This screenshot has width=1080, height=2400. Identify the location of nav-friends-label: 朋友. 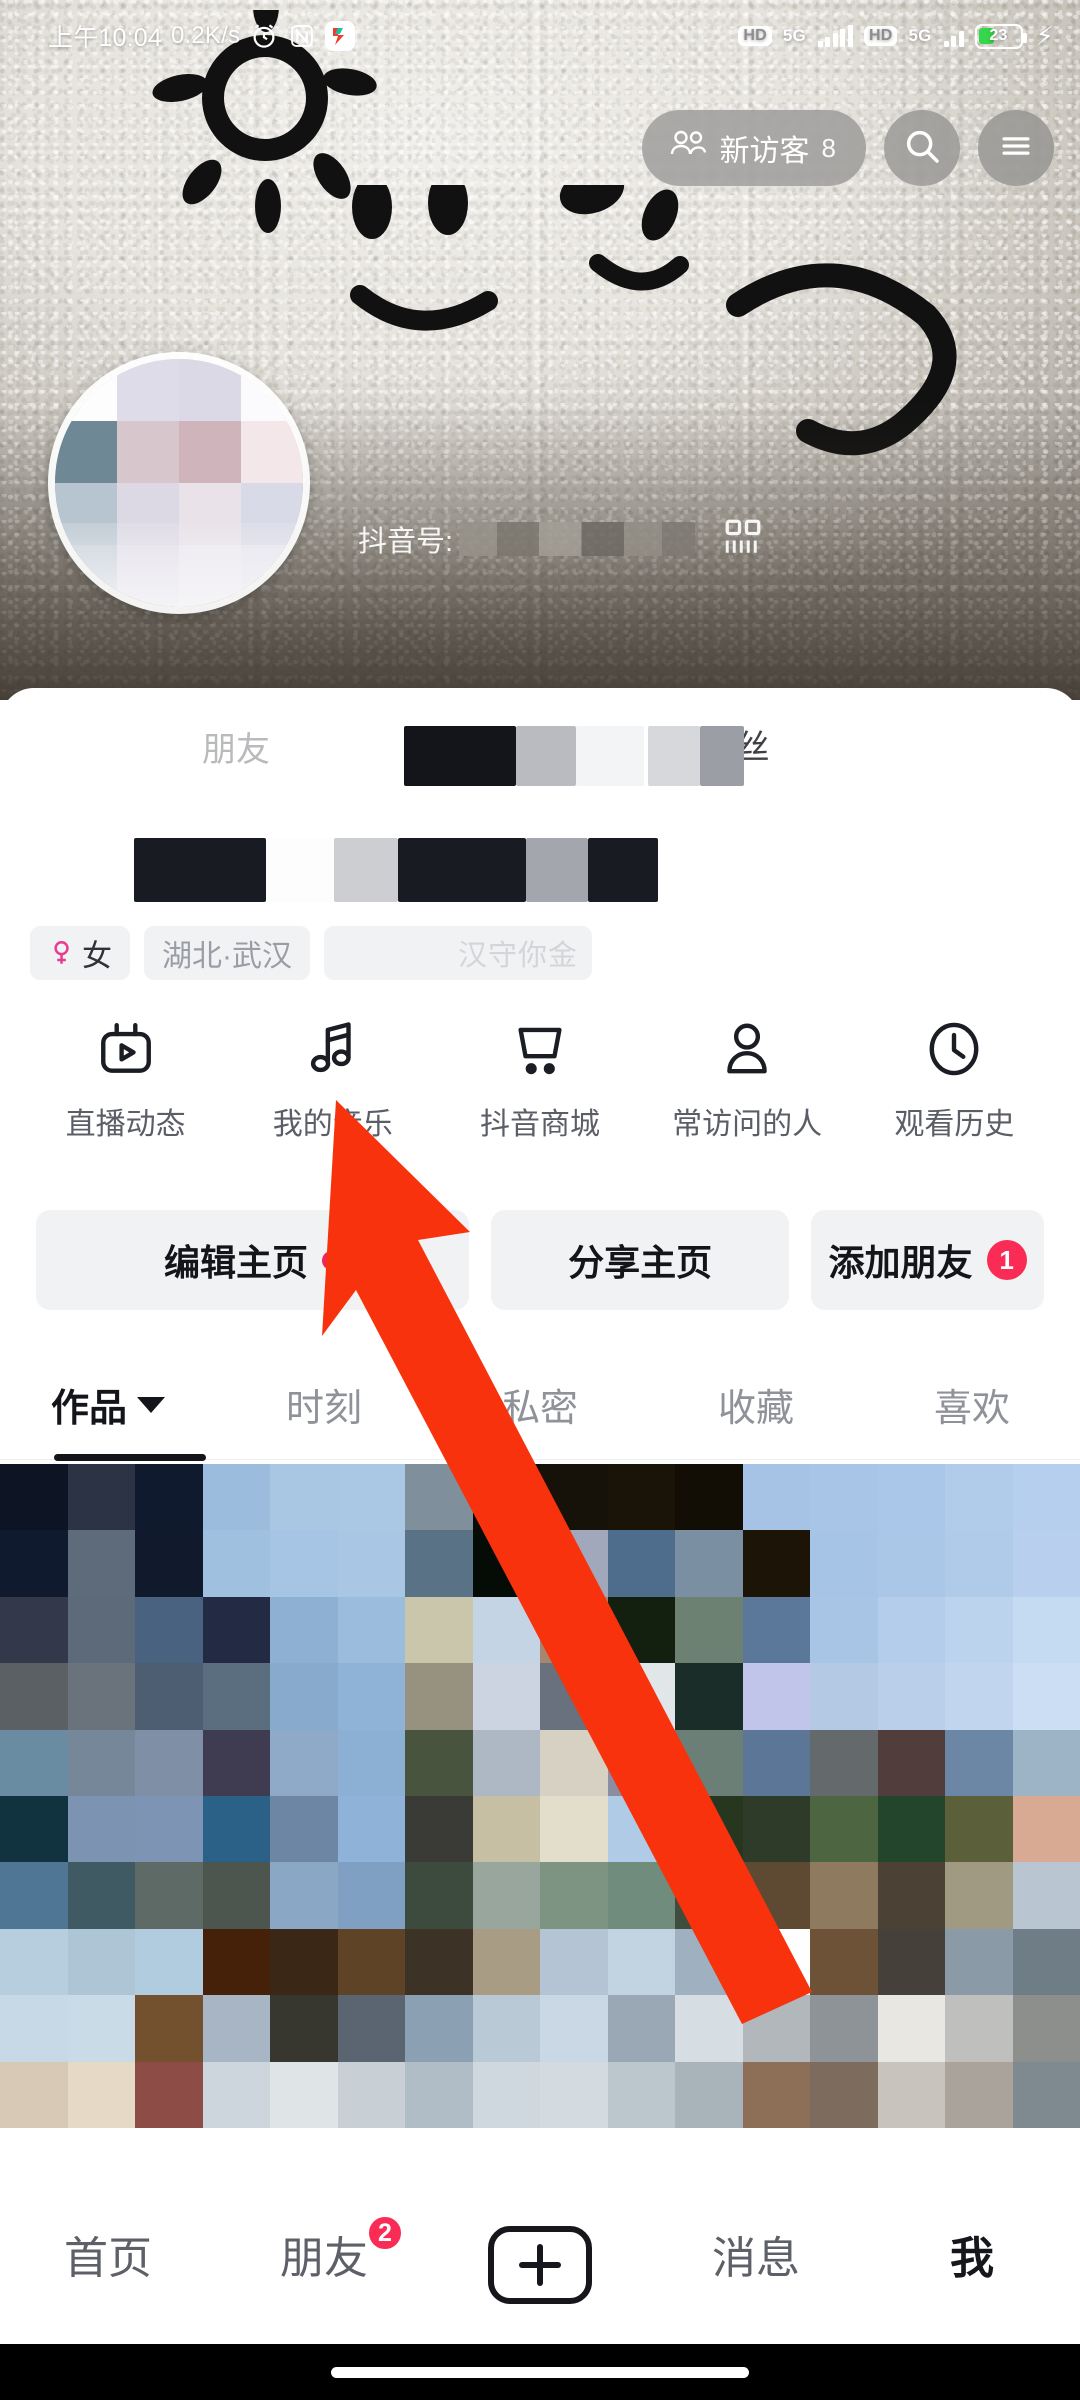
(324, 2258).